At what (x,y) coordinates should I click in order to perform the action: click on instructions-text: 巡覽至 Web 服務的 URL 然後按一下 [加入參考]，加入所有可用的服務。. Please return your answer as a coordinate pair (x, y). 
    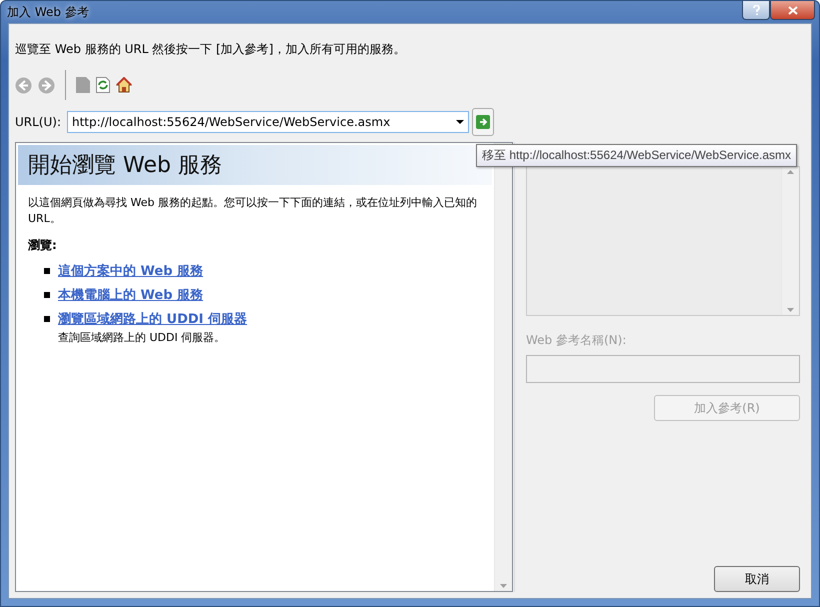
    Looking at the image, I should click on (210, 49).